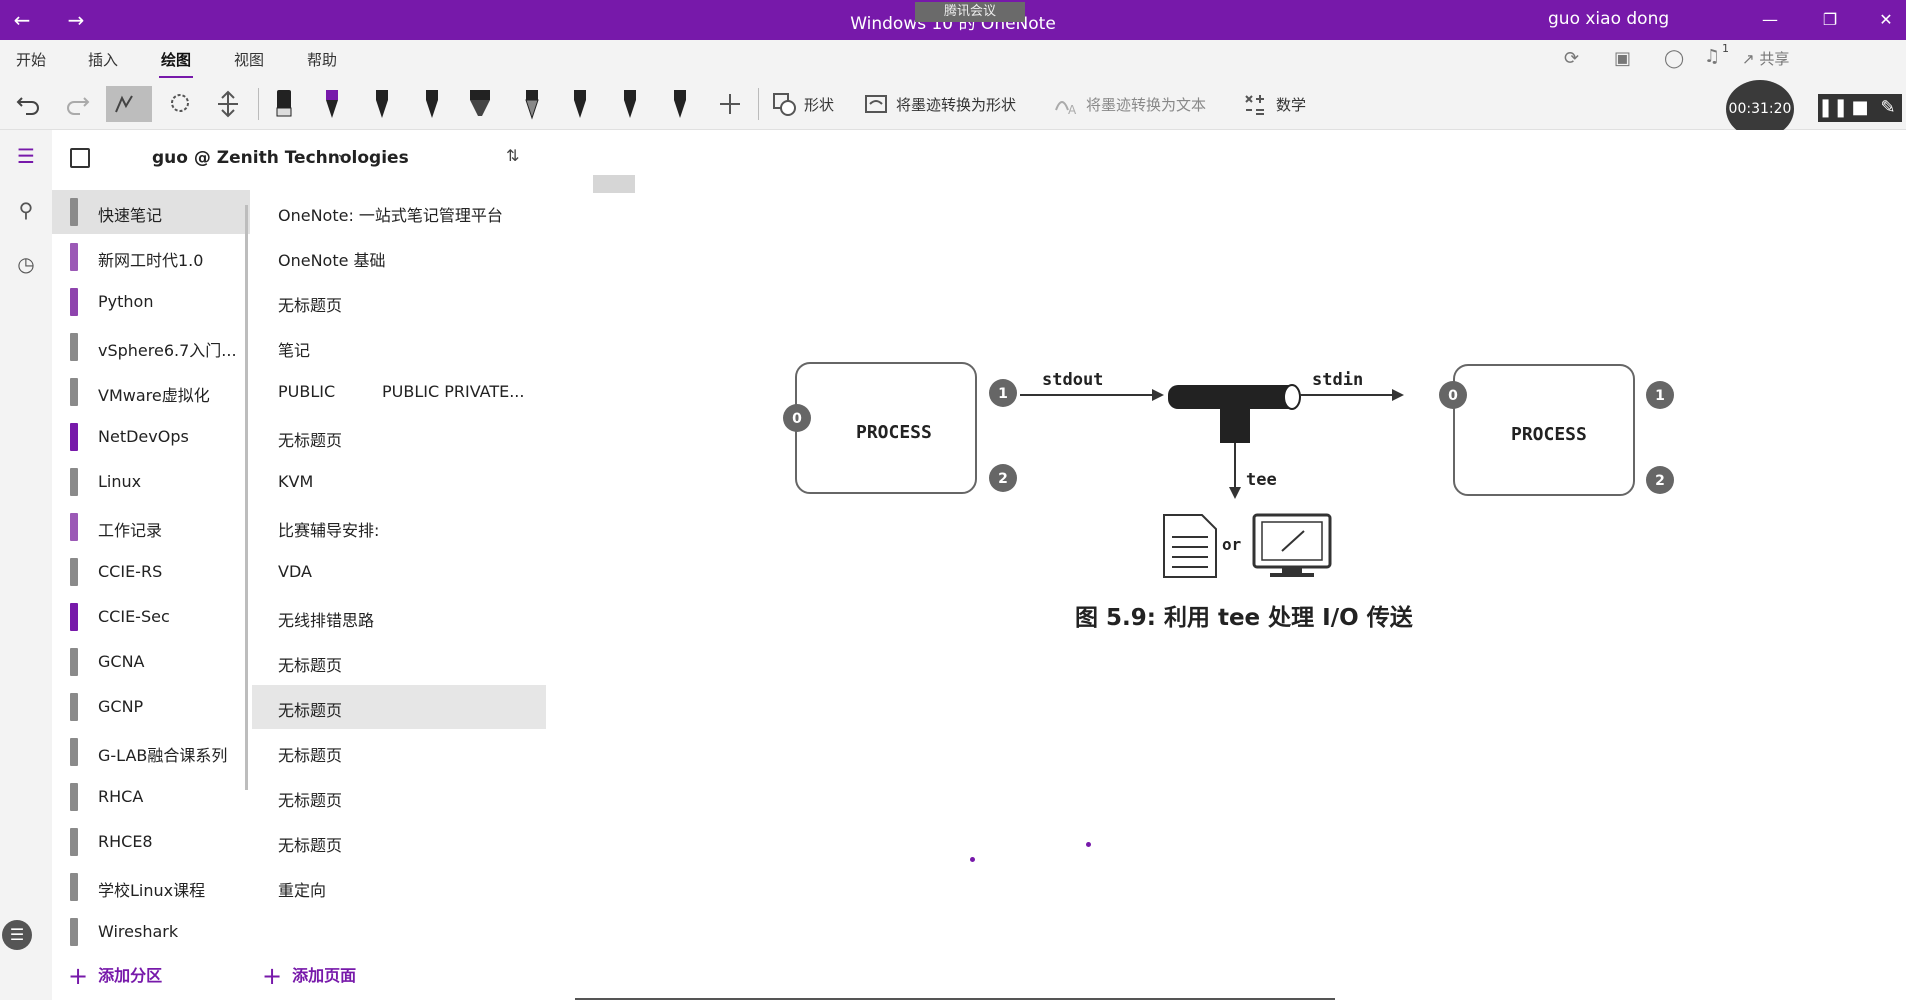 This screenshot has width=1906, height=1000. Describe the element at coordinates (332, 260) in the screenshot. I see `page-label: OneNote 基础` at that location.